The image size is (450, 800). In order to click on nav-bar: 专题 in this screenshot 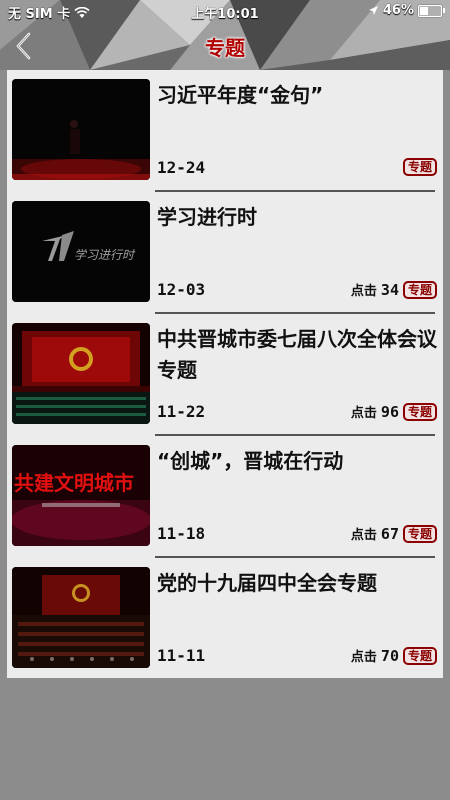, I will do `click(225, 46)`.